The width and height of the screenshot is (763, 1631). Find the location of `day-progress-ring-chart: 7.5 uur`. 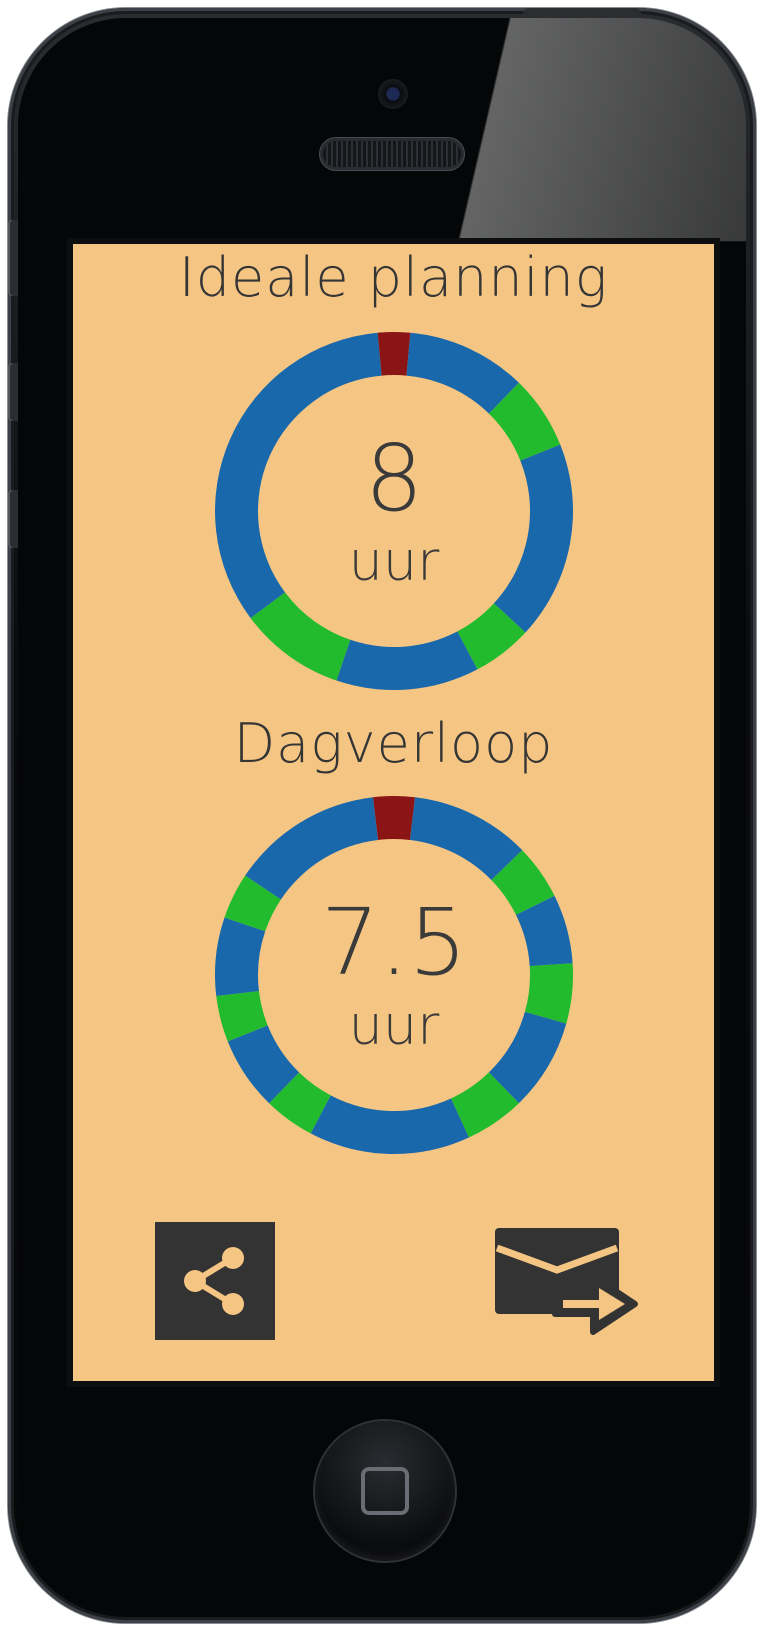

day-progress-ring-chart: 7.5 uur is located at coordinates (394, 975).